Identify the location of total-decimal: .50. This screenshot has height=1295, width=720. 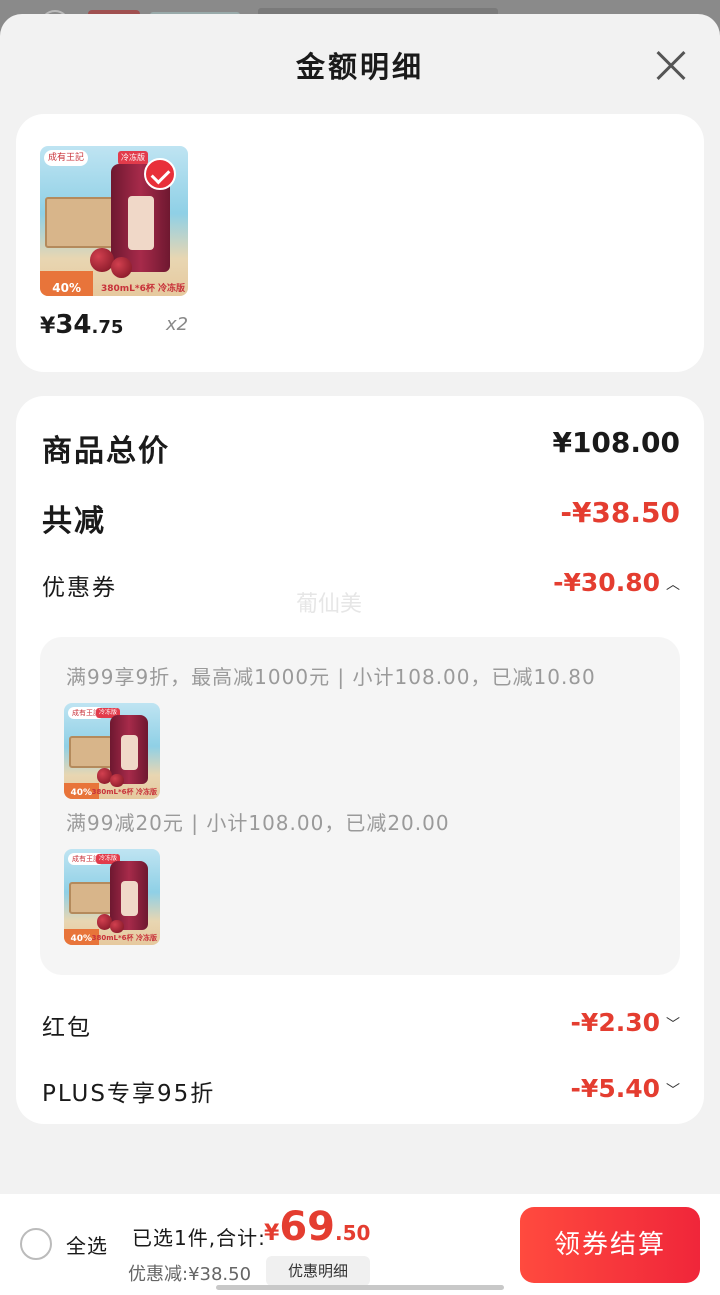
(352, 1233).